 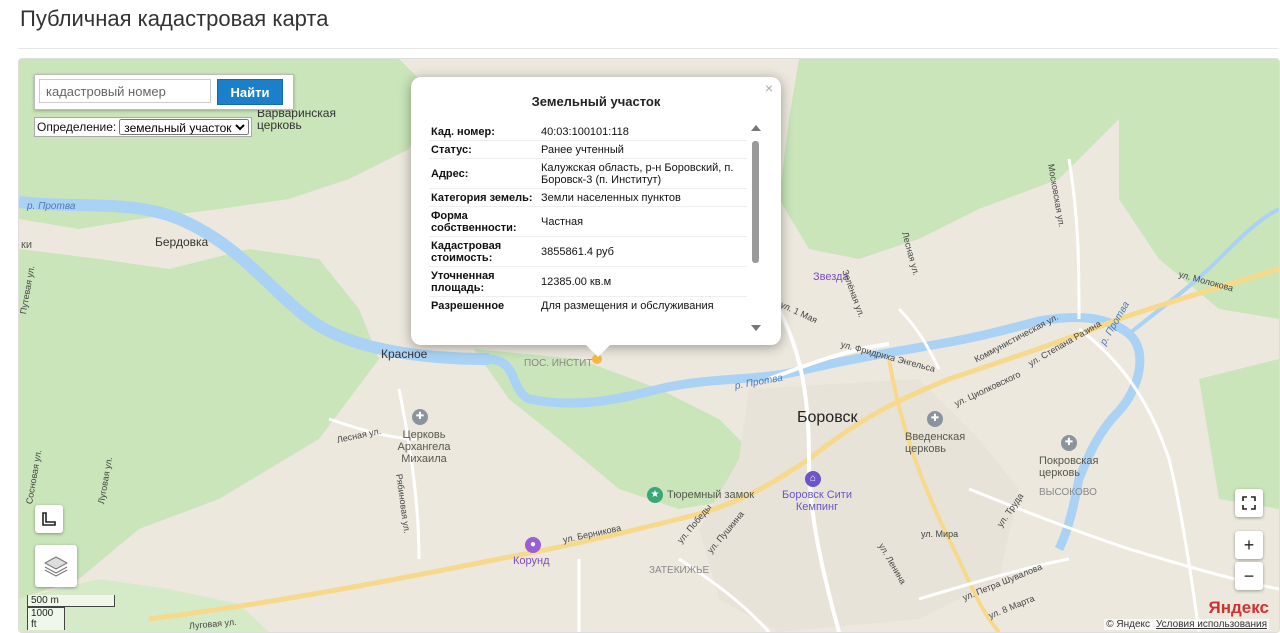 What do you see at coordinates (26, 245) in the screenshot?
I see `map-label: ки` at bounding box center [26, 245].